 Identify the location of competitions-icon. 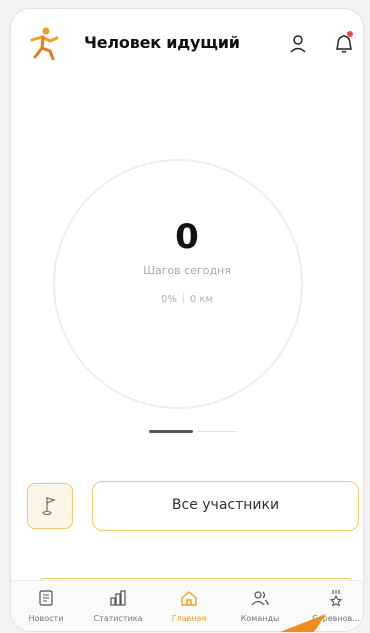
(336, 598).